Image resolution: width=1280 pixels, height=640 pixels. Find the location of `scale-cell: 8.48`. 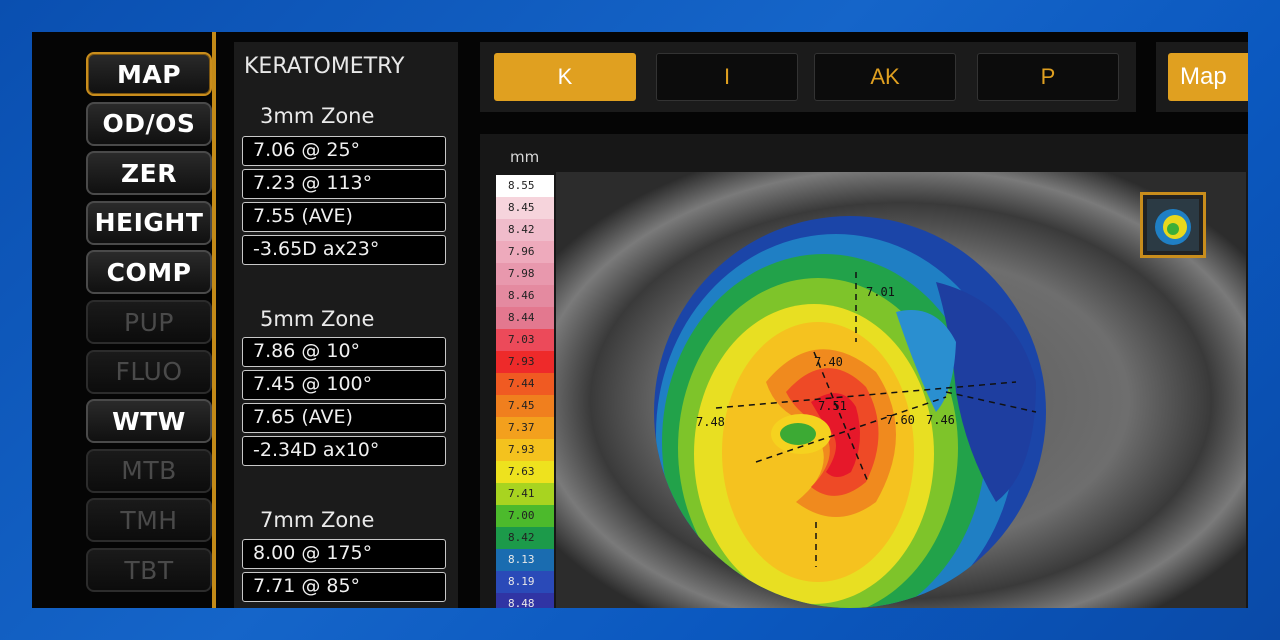

scale-cell: 8.48 is located at coordinates (525, 600).